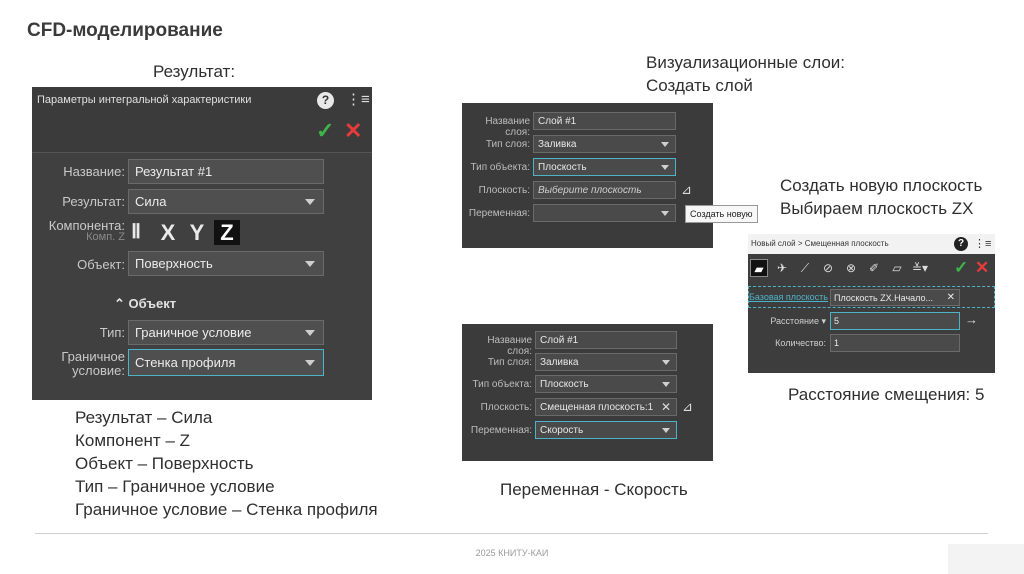  I want to click on count-label: Количество:, so click(800, 343).